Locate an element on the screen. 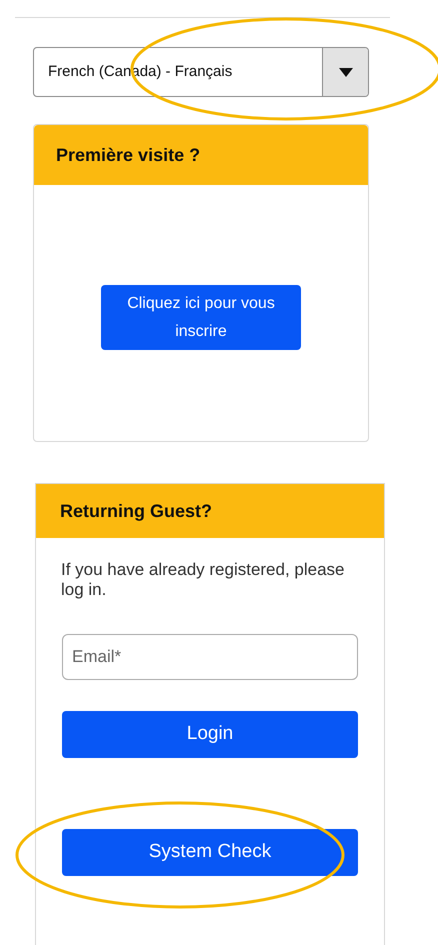 This screenshot has height=945, width=438. email-field: Email* is located at coordinates (210, 657).